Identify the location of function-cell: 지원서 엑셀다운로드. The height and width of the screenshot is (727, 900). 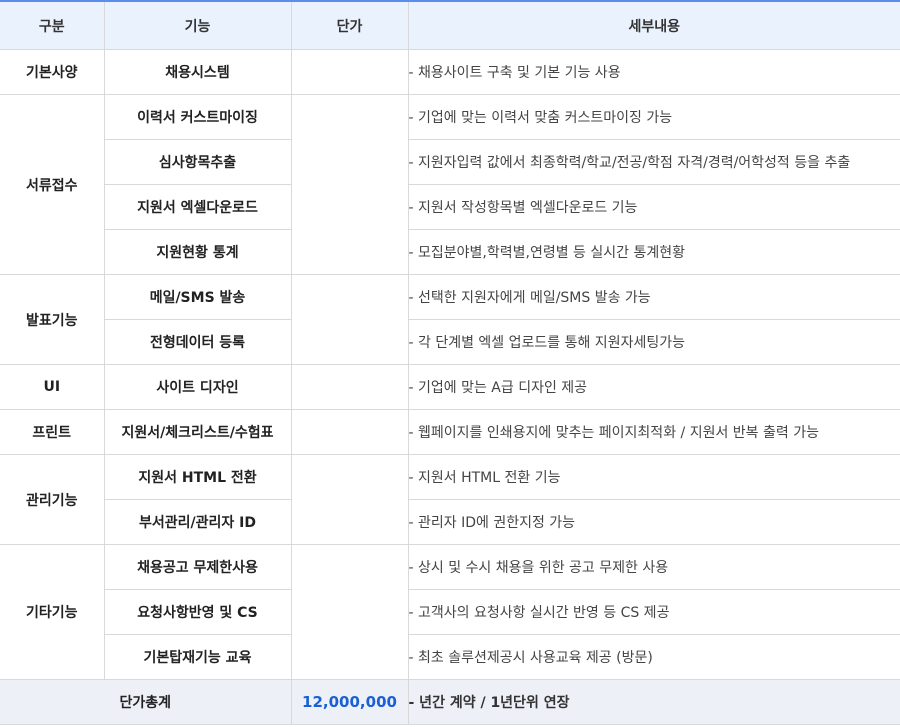
(198, 207).